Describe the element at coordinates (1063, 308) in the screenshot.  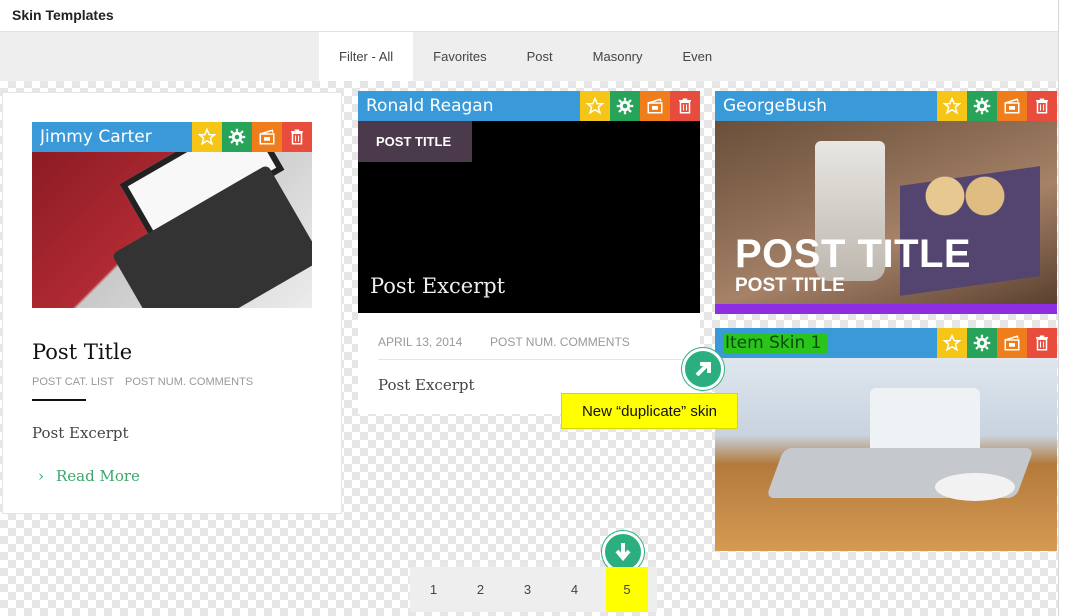
I see `scrollbar-edge` at that location.